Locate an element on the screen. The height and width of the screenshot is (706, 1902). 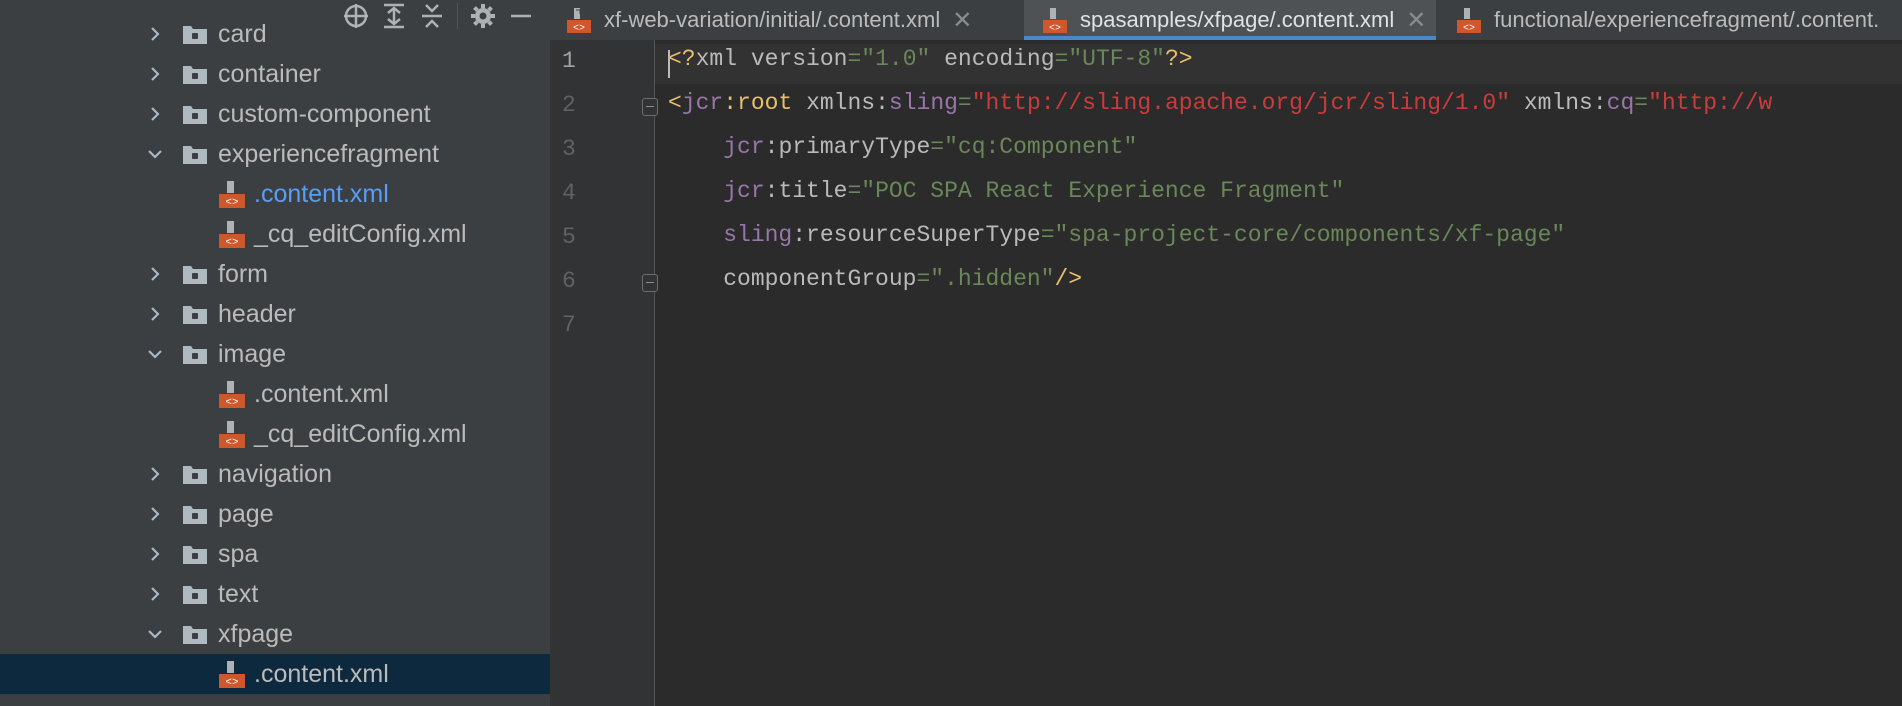
tree-folder-image: image is located at coordinates (275, 354).